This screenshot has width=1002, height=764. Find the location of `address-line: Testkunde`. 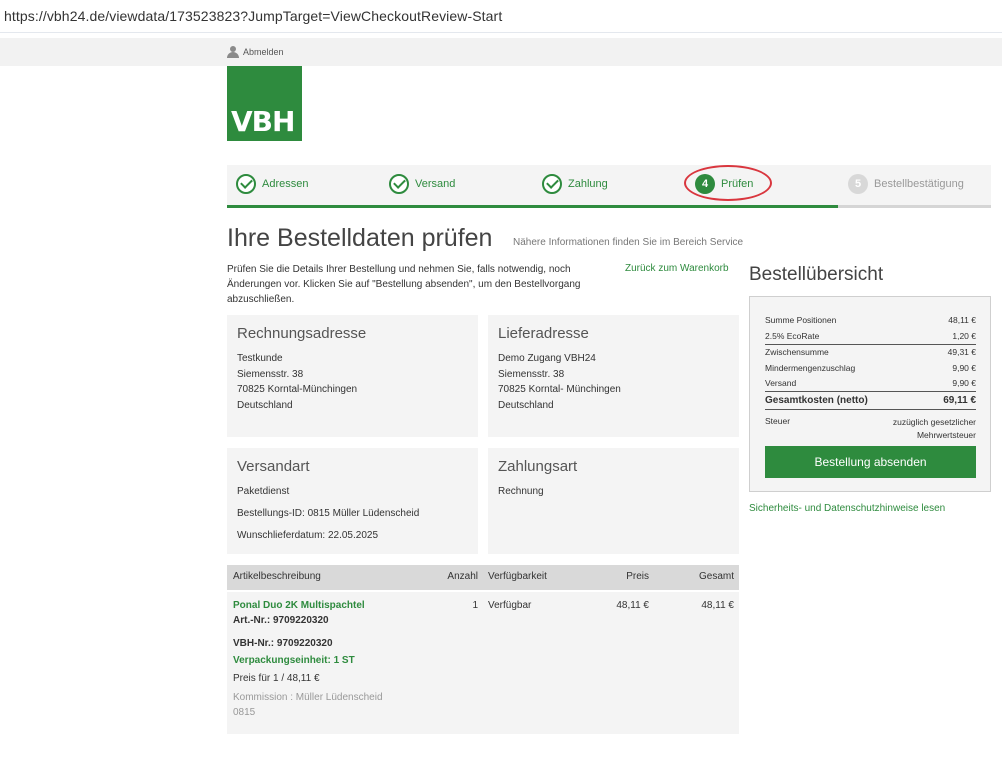

address-line: Testkunde is located at coordinates (260, 358).